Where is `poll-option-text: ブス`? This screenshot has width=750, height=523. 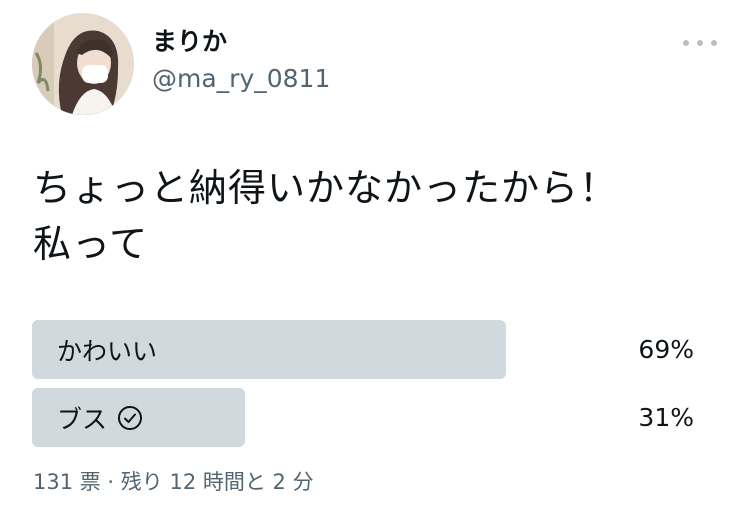
poll-option-text: ブス is located at coordinates (82, 419).